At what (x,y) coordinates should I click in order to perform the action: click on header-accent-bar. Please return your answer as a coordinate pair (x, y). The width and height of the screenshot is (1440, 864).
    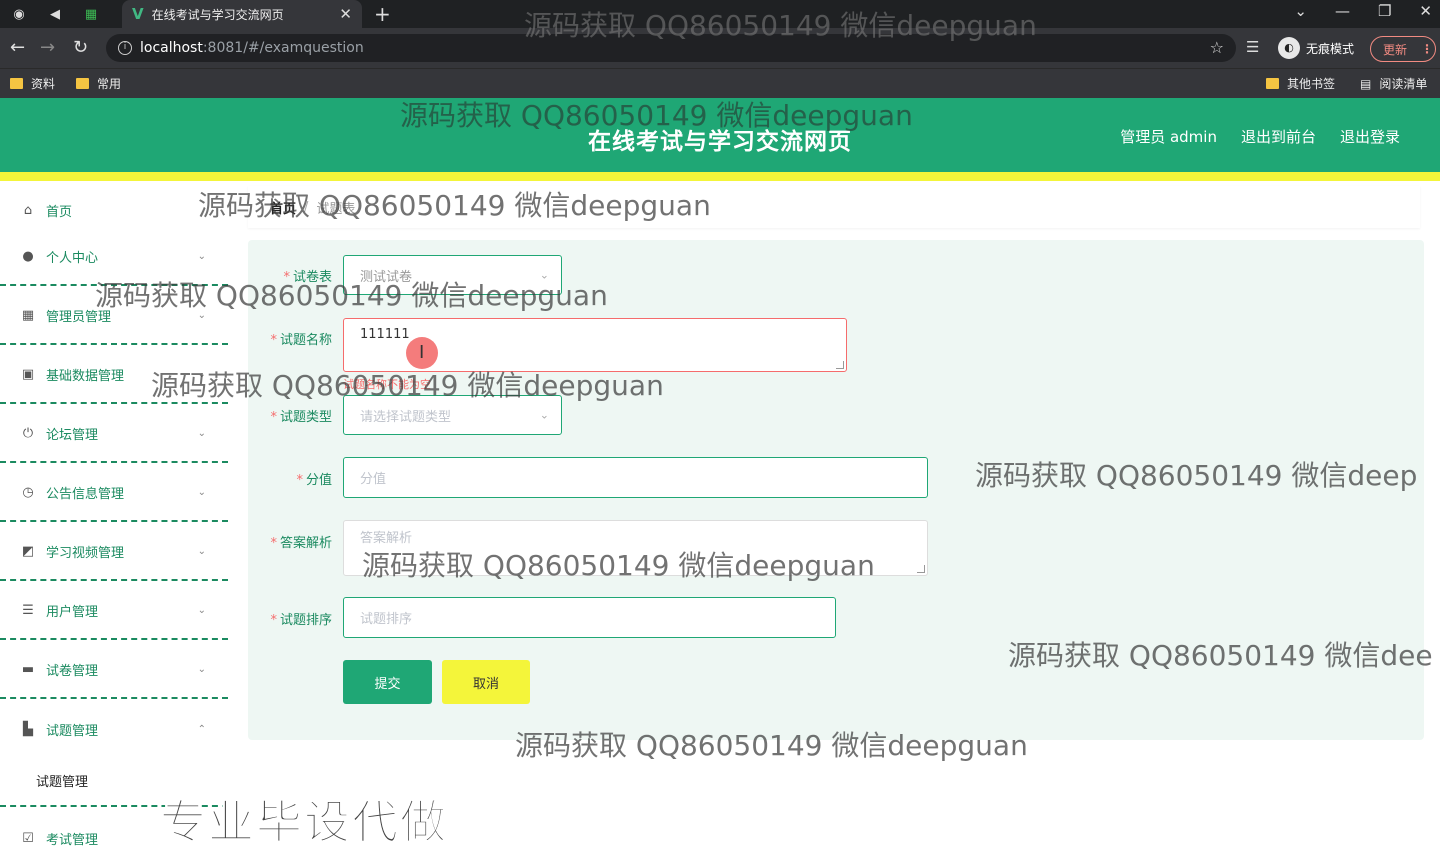
    Looking at the image, I should click on (720, 176).